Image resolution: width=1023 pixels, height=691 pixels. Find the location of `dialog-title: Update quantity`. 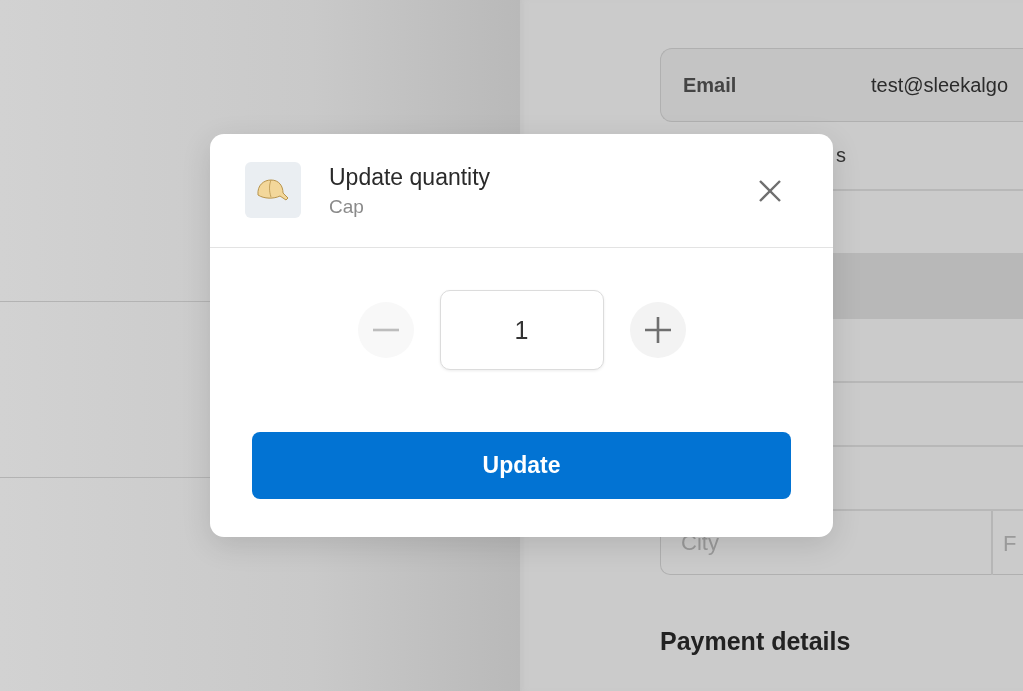

dialog-title: Update quantity is located at coordinates (410, 177).